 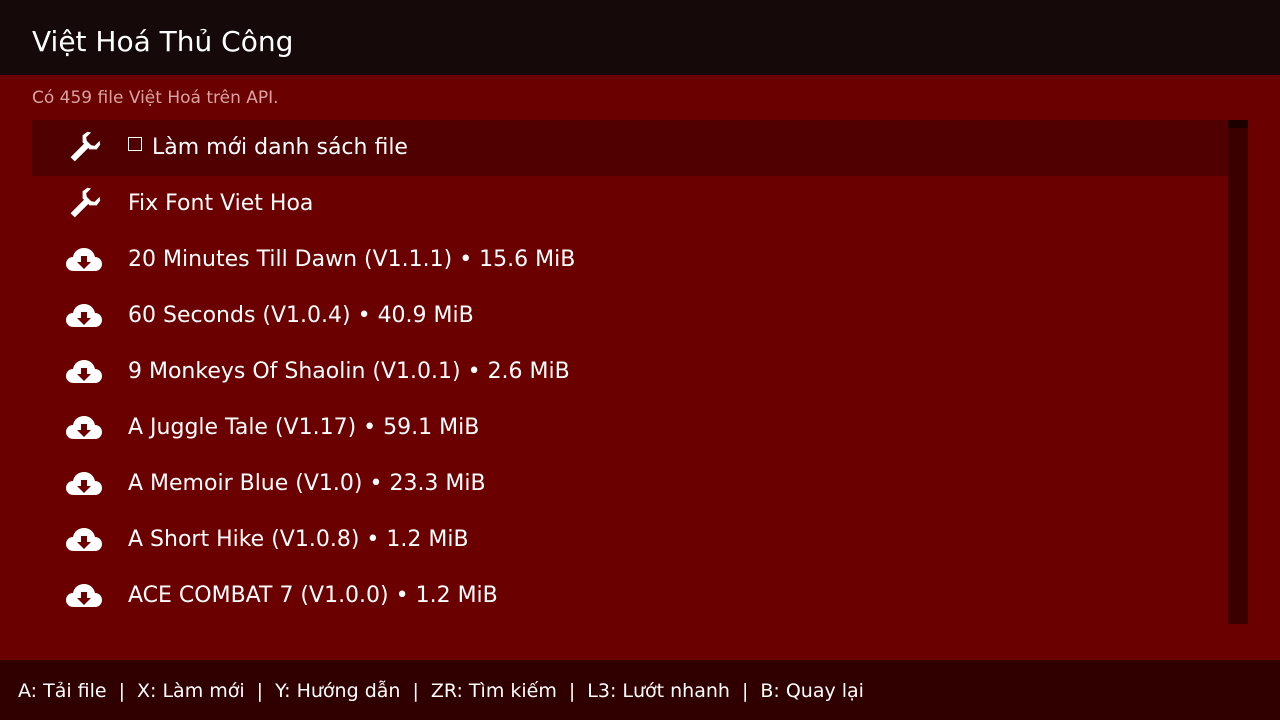 I want to click on list-item-text: A Short Hike (V1.0.8) • 1.2 MiB, so click(x=298, y=539).